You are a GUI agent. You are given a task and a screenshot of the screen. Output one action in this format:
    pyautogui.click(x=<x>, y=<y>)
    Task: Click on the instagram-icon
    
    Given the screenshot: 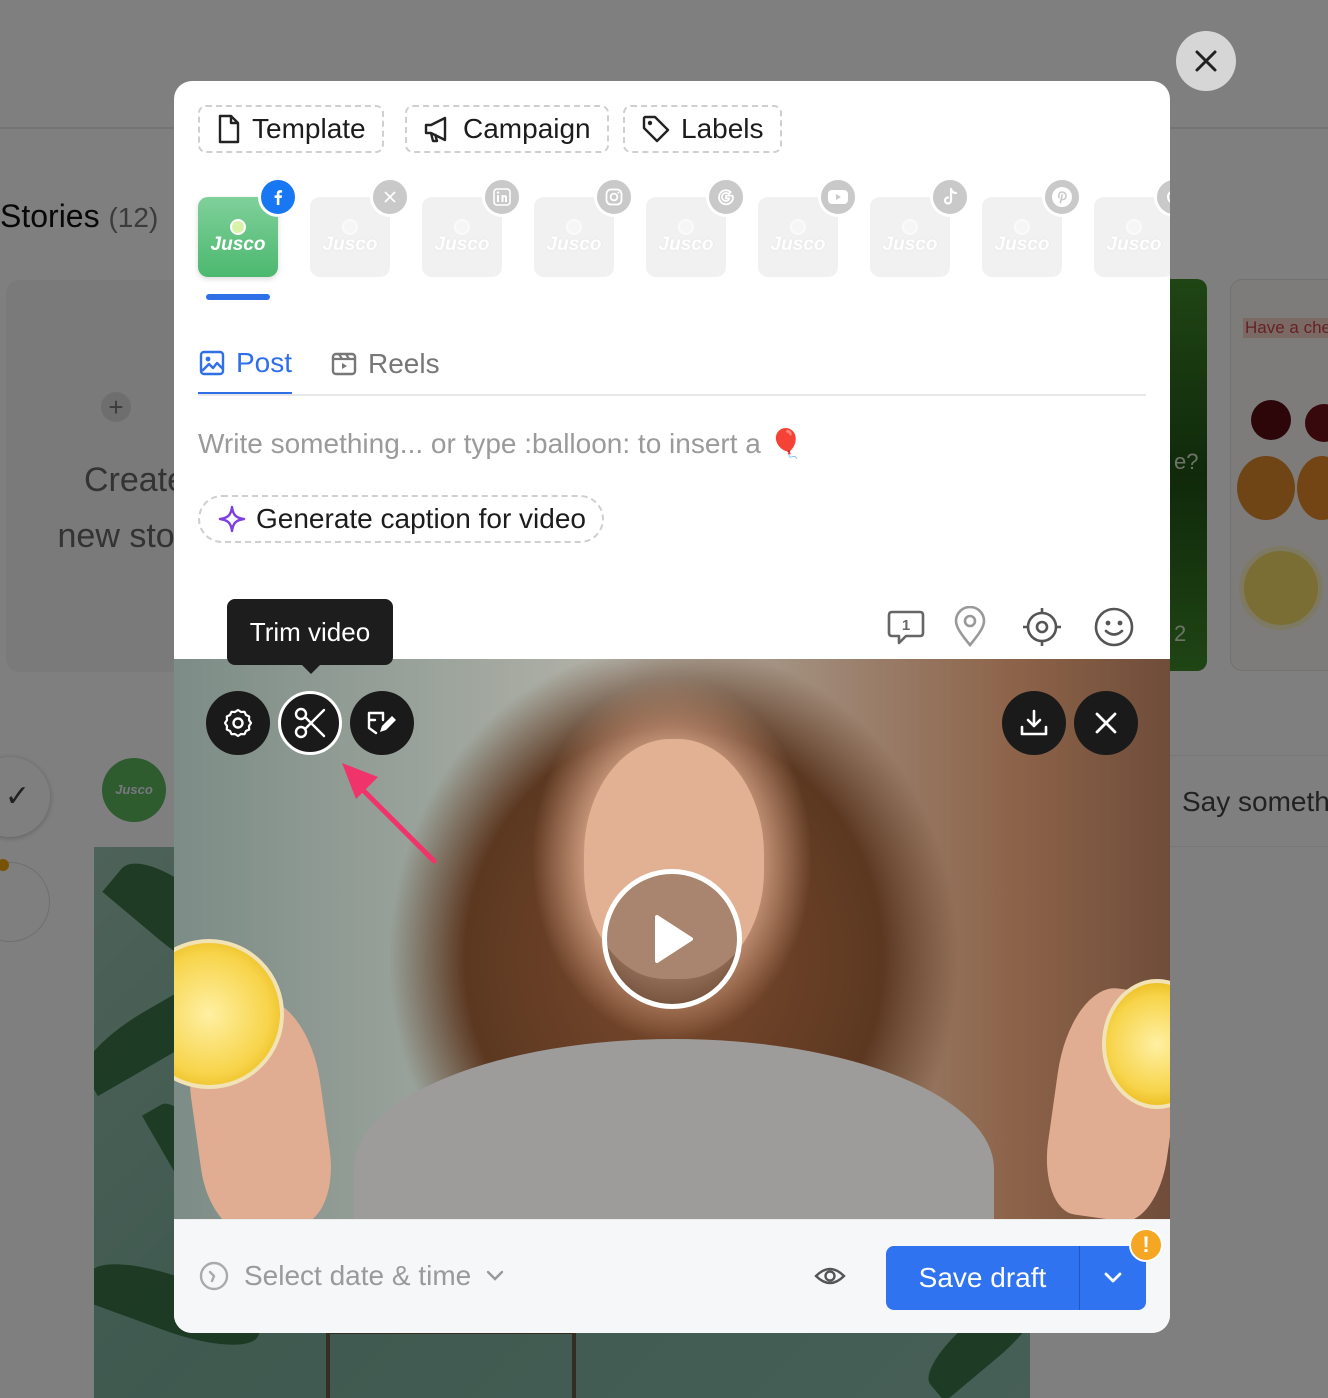 What is the action you would take?
    pyautogui.click(x=614, y=197)
    